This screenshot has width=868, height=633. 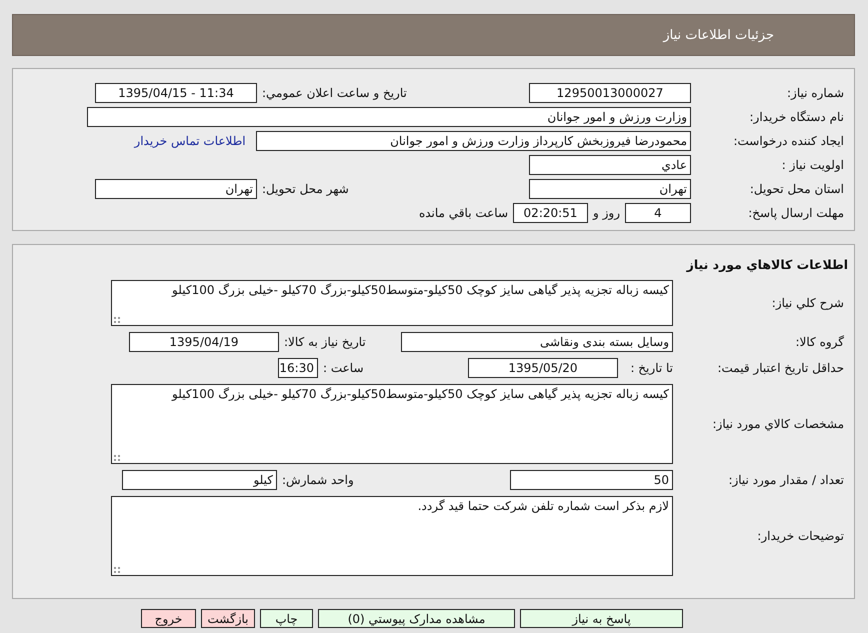 What do you see at coordinates (550, 213) in the screenshot?
I see `input-field: 02:20:51` at bounding box center [550, 213].